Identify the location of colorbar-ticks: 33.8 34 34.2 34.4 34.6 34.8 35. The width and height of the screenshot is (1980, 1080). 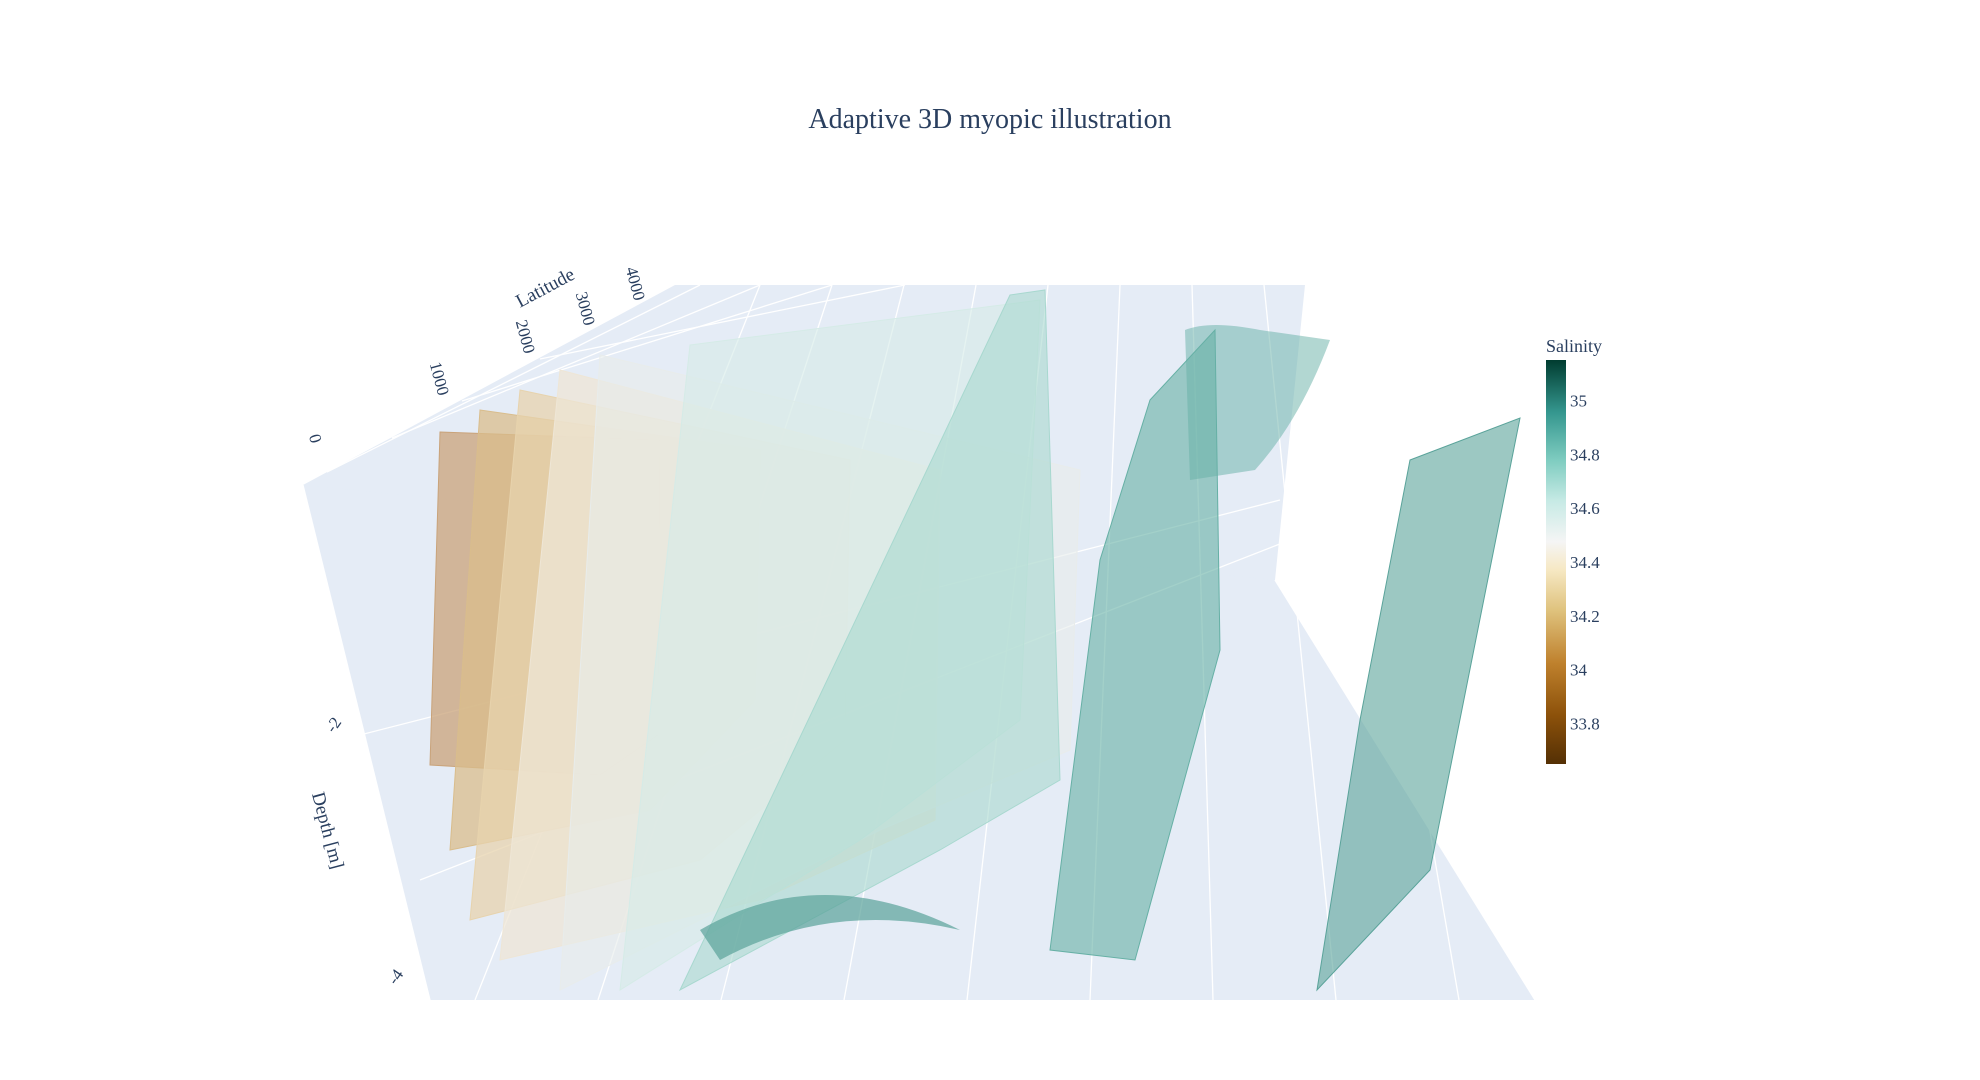
(1585, 562).